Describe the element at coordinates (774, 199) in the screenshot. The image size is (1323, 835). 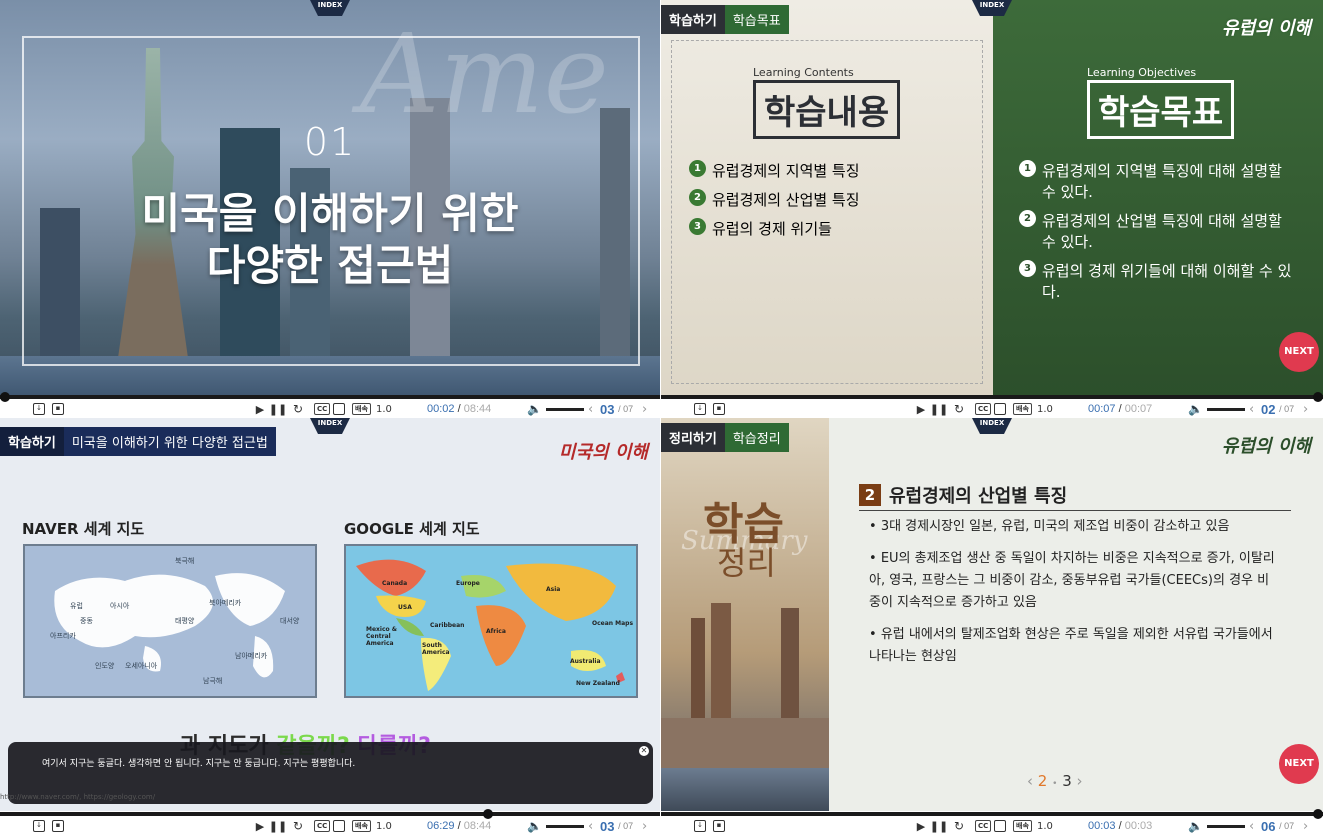
I see `list-item: 2 유럽경제의 산업별 특징` at that location.